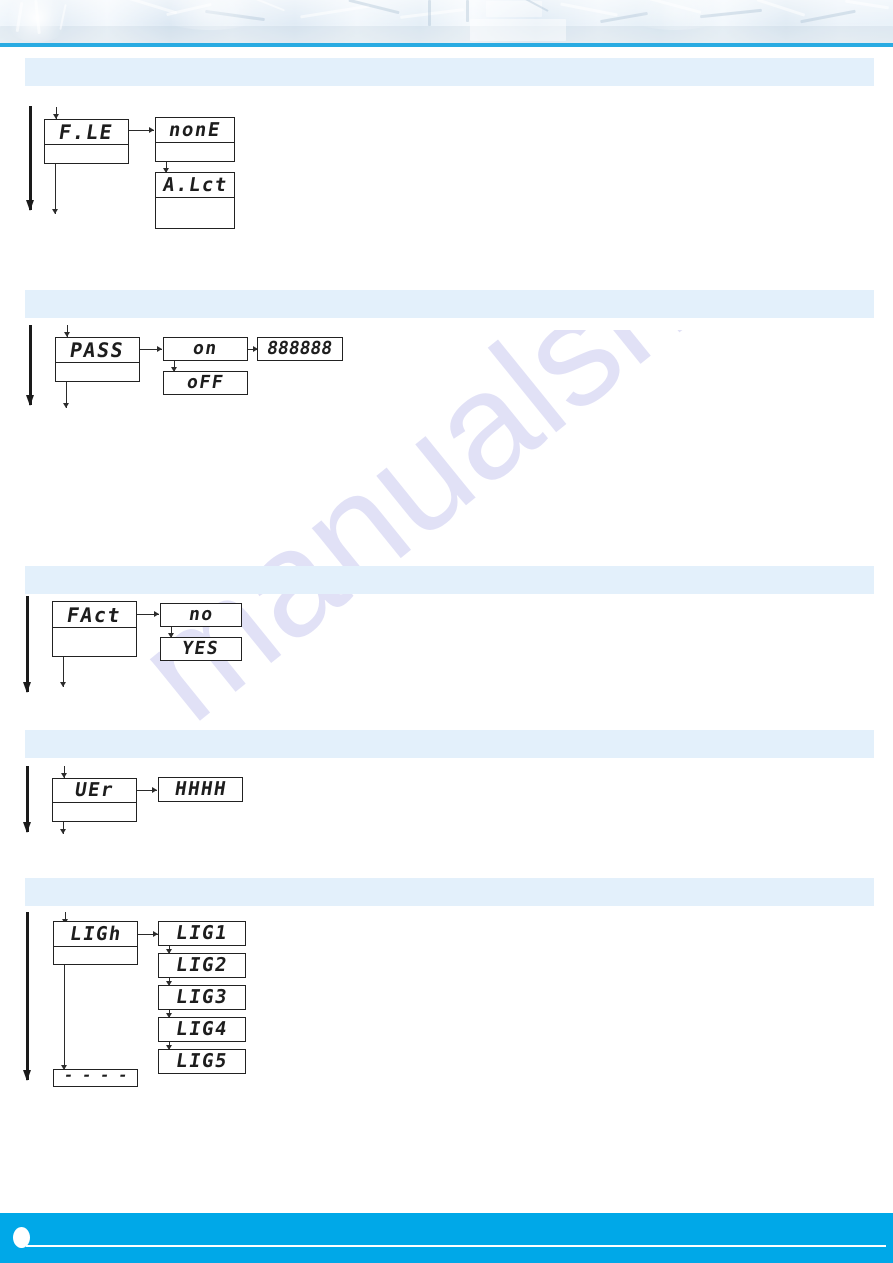 The image size is (893, 1263). I want to click on lcd-text: nonE, so click(195, 129).